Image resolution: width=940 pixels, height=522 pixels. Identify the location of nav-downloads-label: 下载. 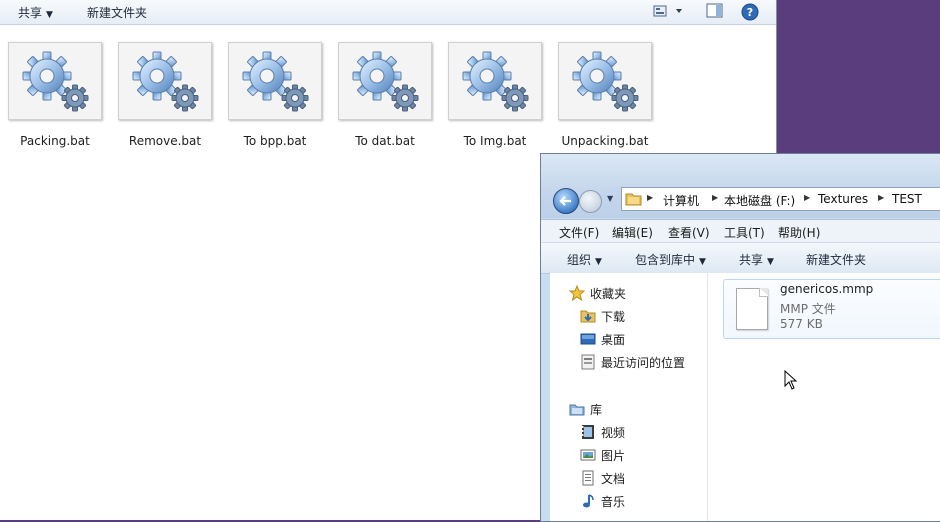
(613, 316).